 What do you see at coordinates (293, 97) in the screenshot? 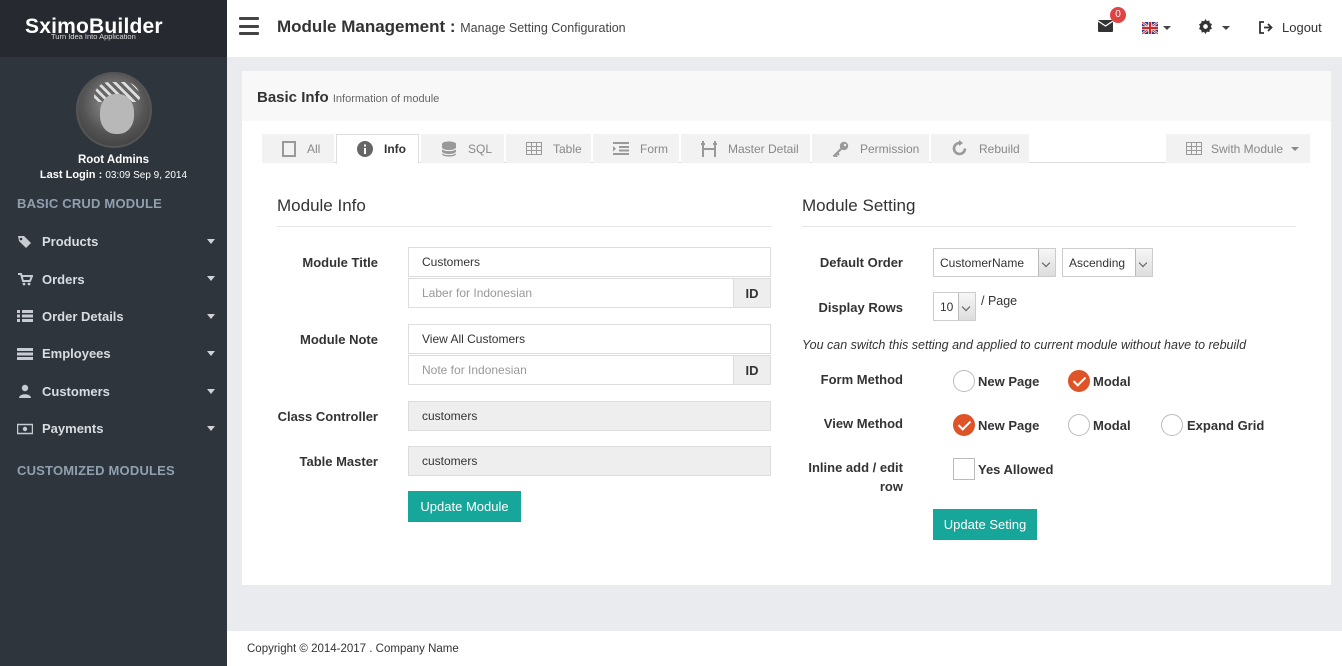
I see `panel-title: Basic Info` at bounding box center [293, 97].